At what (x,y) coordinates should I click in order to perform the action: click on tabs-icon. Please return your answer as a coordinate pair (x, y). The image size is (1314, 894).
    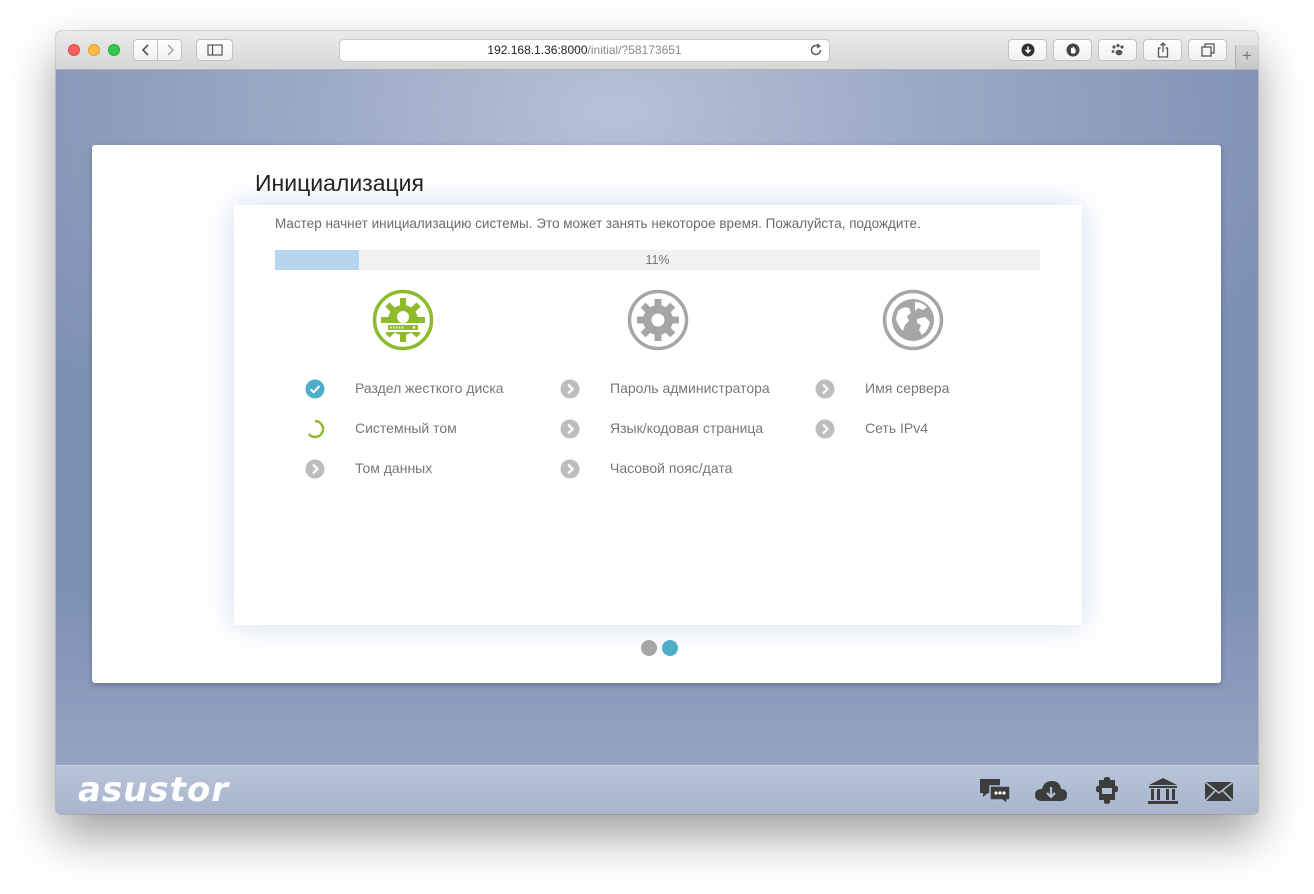
    Looking at the image, I should click on (1207, 50).